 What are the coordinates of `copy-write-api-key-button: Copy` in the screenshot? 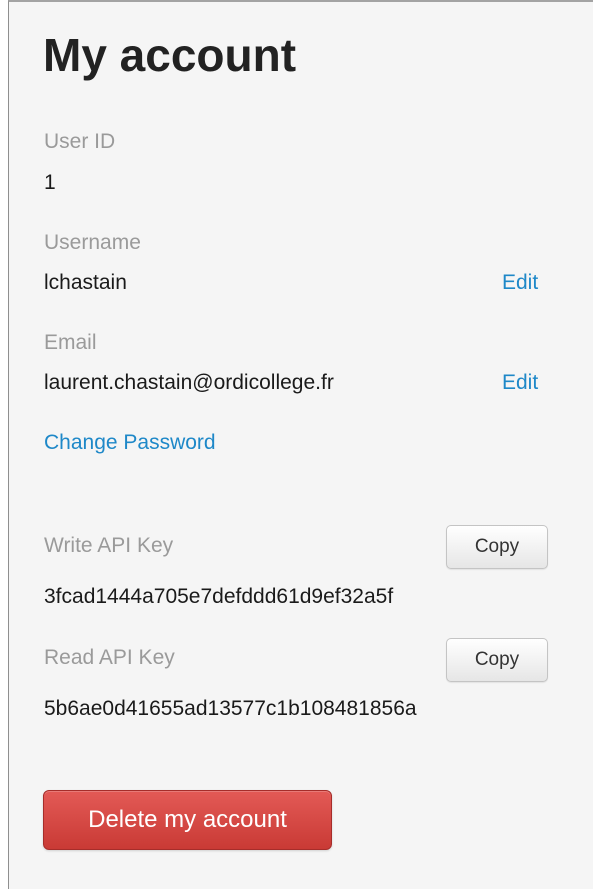 It's located at (497, 547).